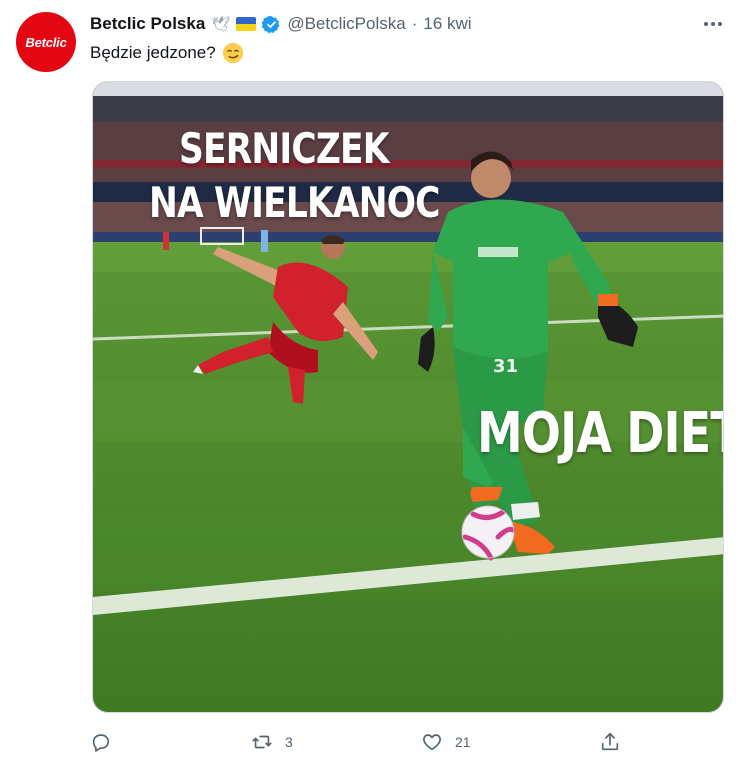 The image size is (740, 765). I want to click on reply-icon, so click(101, 743).